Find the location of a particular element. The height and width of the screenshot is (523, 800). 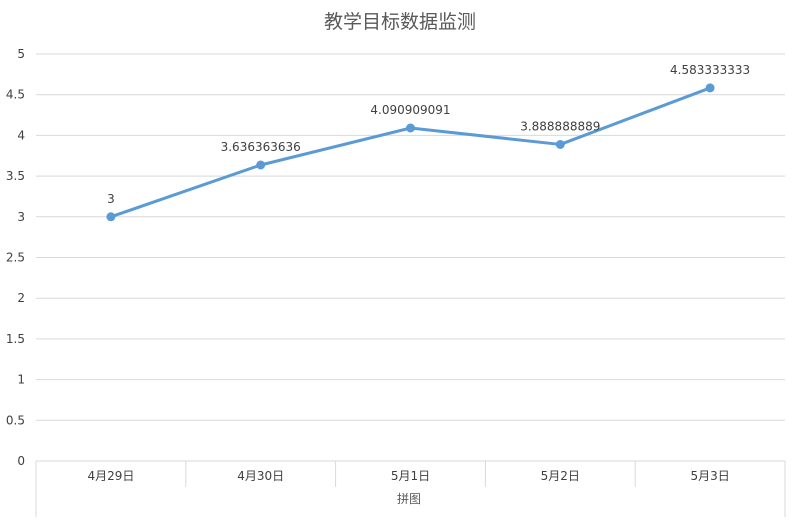

x-tick-label: 5月2日 is located at coordinates (560, 476).